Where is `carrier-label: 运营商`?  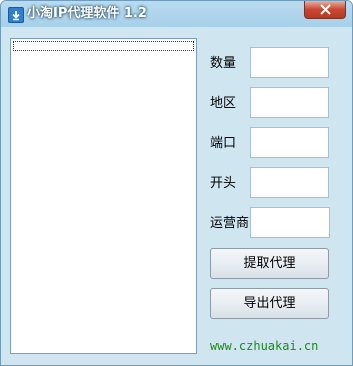 carrier-label: 运营商 is located at coordinates (230, 223).